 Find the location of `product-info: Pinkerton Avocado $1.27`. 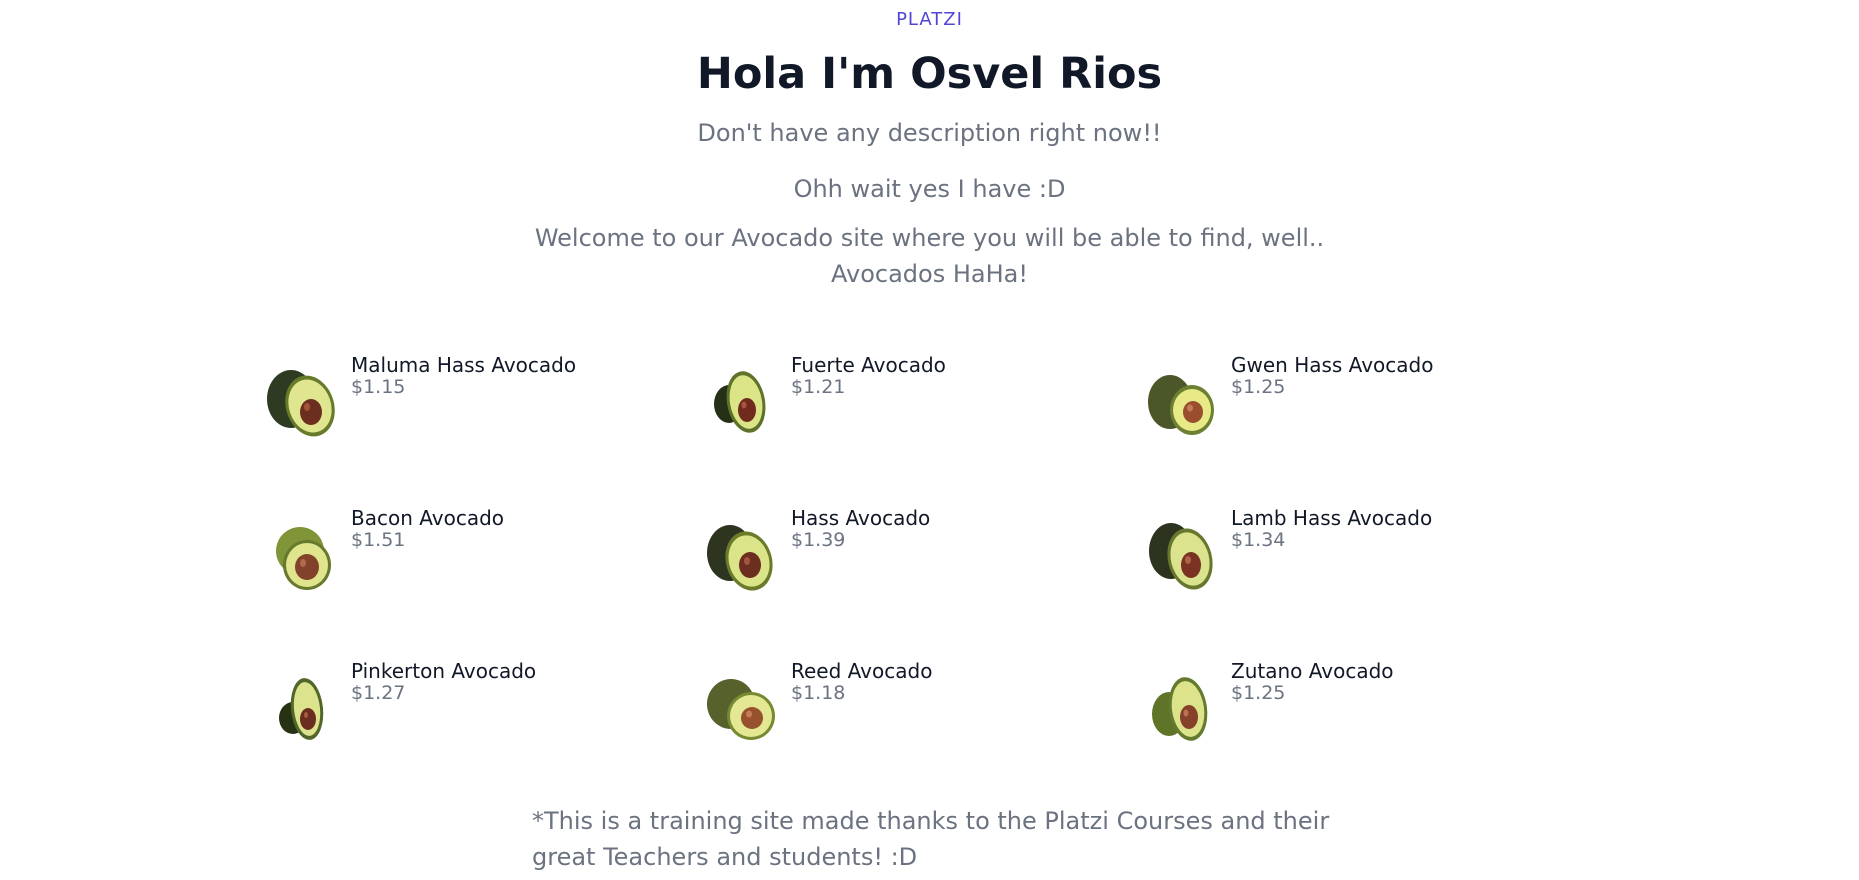

product-info: Pinkerton Avocado $1.27 is located at coordinates (443, 682).